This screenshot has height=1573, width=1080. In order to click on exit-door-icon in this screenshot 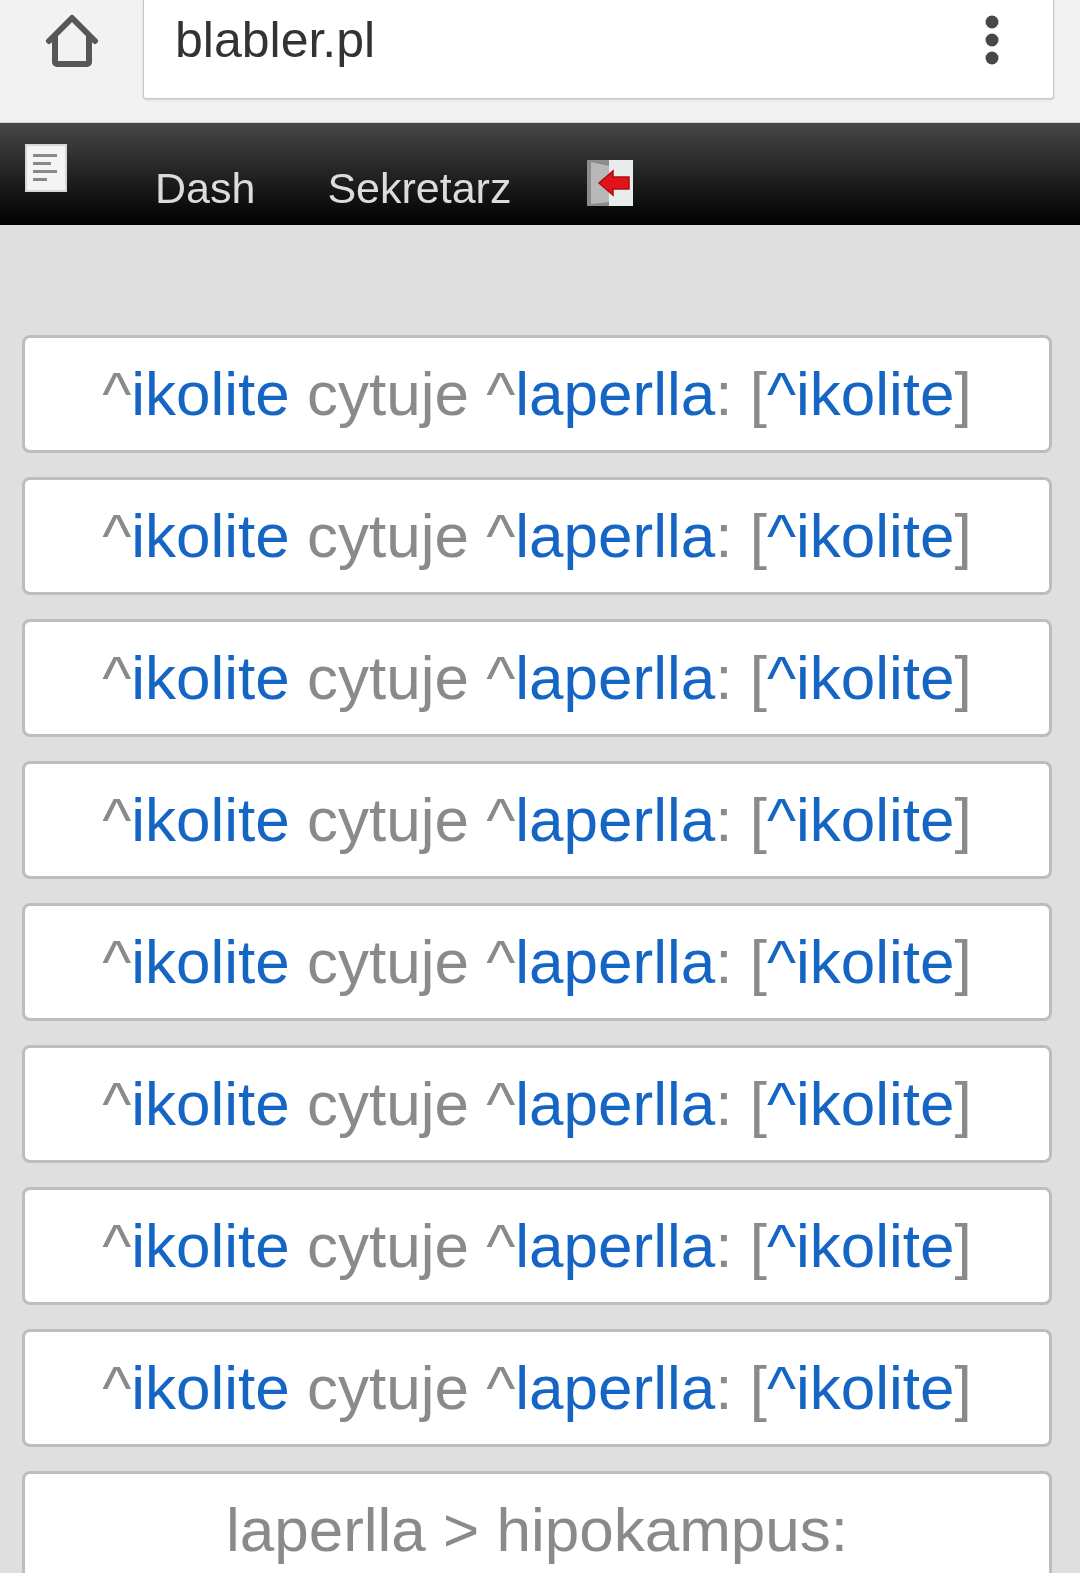, I will do `click(610, 183)`.